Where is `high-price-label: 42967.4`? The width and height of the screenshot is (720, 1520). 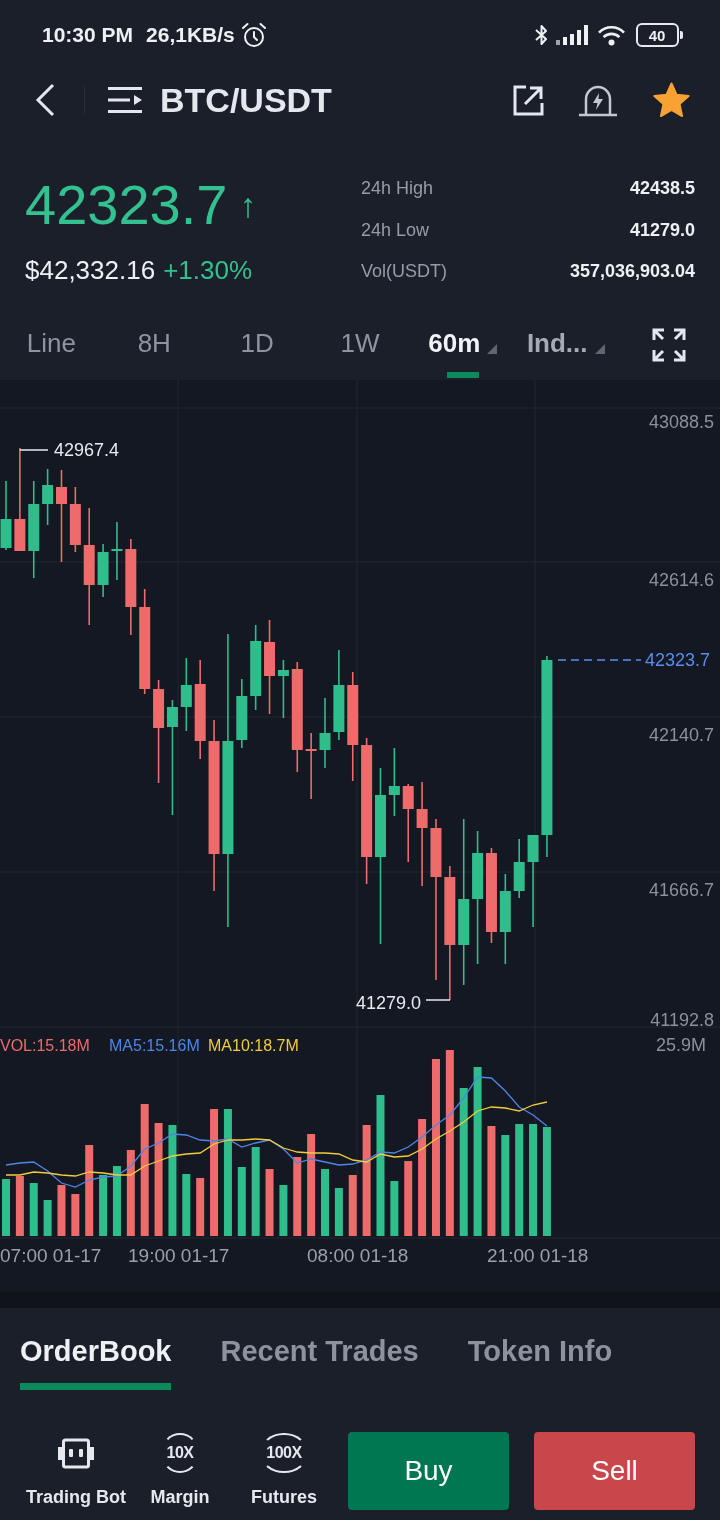
high-price-label: 42967.4 is located at coordinates (87, 450).